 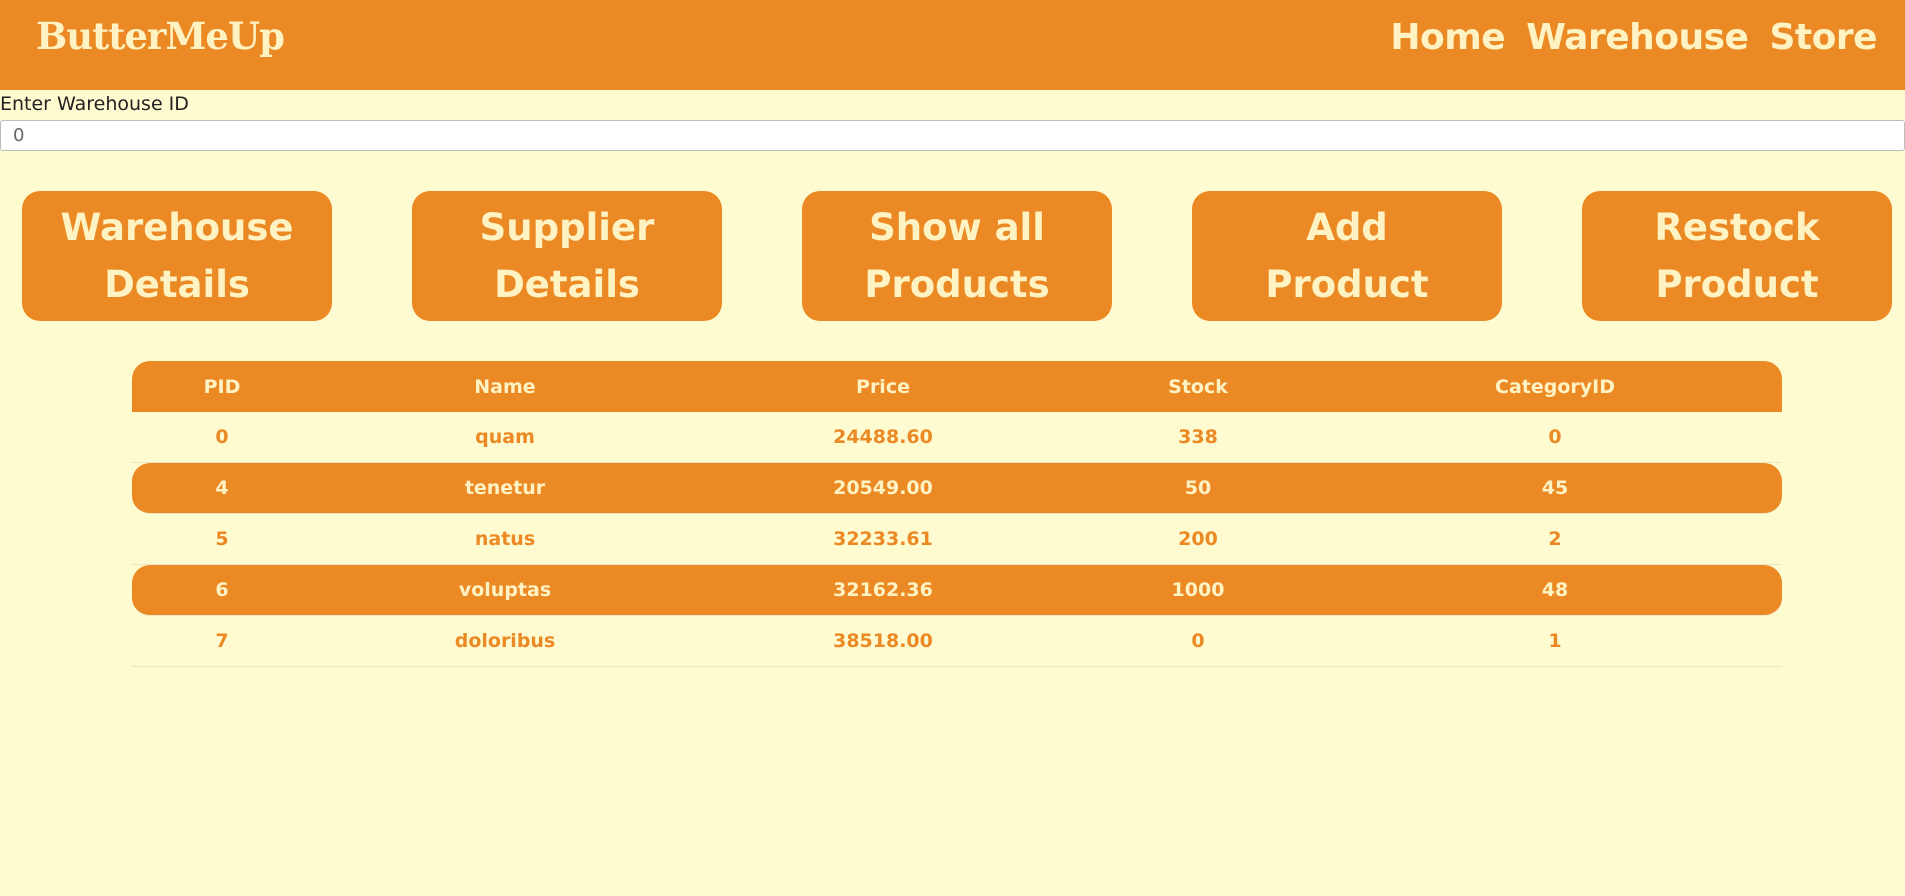 I want to click on cell-name: natus, so click(x=505, y=539).